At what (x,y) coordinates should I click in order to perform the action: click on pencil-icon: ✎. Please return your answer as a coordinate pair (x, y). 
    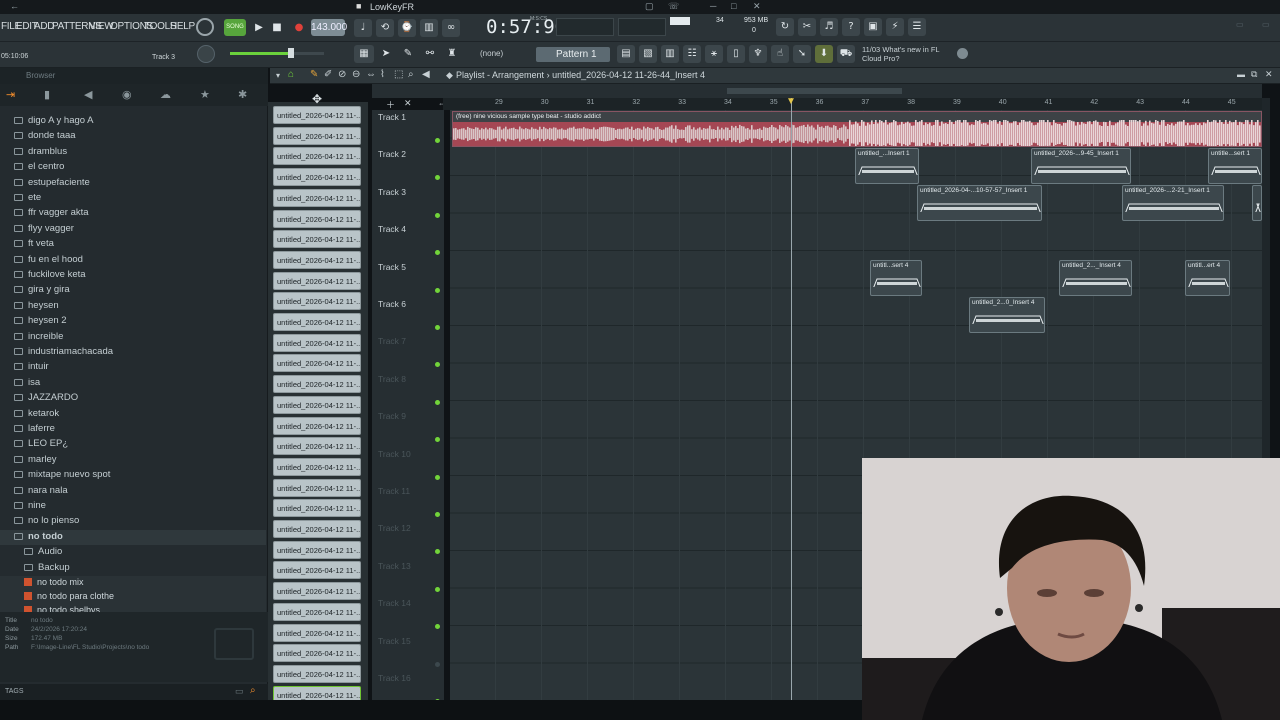
    Looking at the image, I should click on (408, 54).